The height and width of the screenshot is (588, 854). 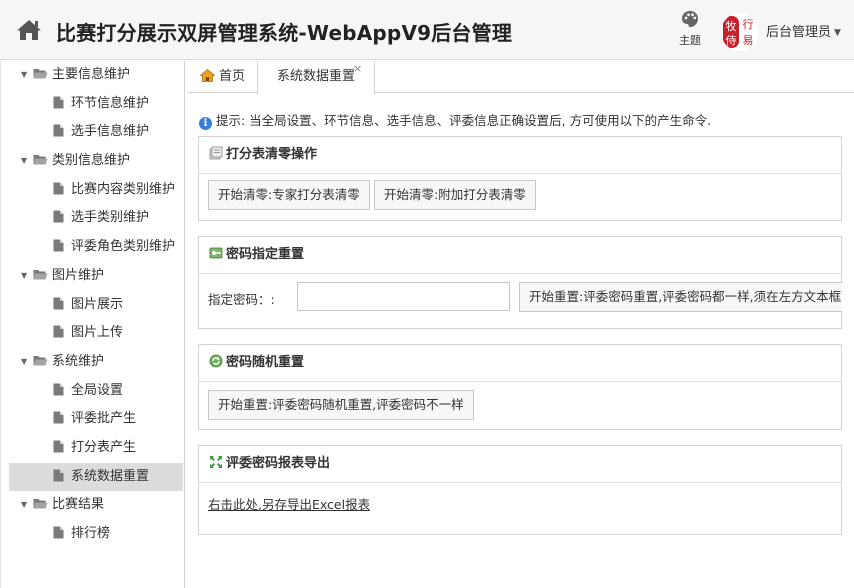 I want to click on sidebar-item-label: 打分表产生, so click(x=104, y=447).